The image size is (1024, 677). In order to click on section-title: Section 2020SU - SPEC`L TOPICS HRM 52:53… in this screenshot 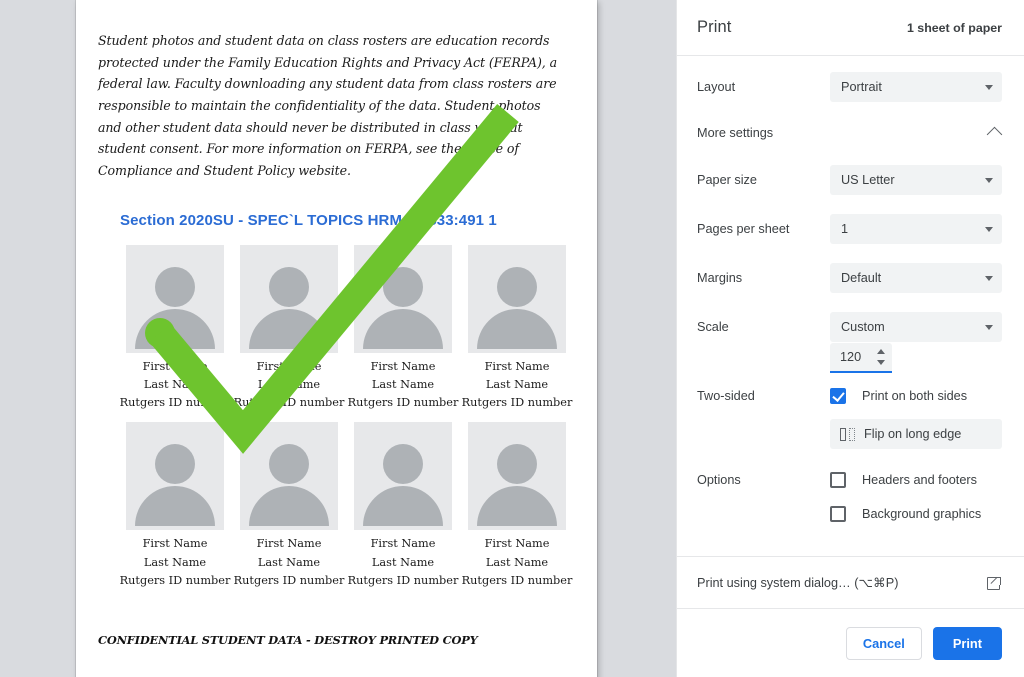, I will do `click(308, 220)`.